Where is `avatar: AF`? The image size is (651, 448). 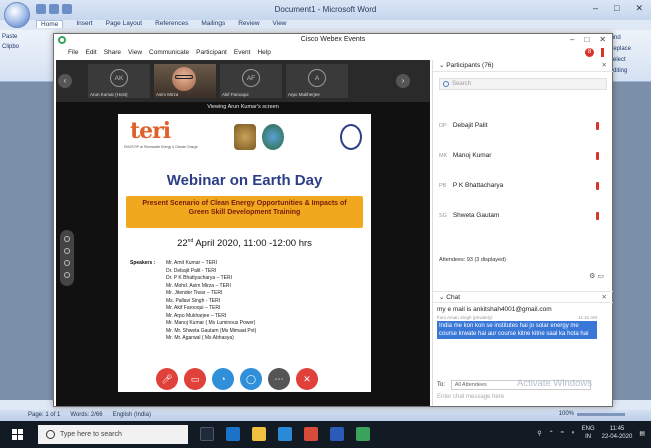
avatar: AF is located at coordinates (251, 78).